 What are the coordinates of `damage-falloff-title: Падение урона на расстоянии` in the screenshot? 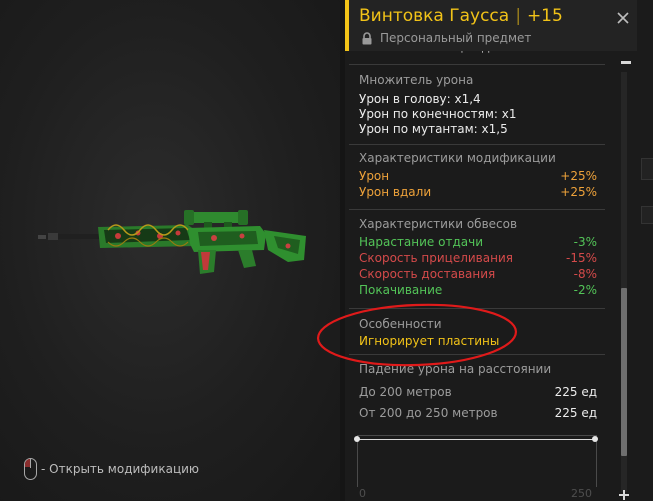 It's located at (455, 369).